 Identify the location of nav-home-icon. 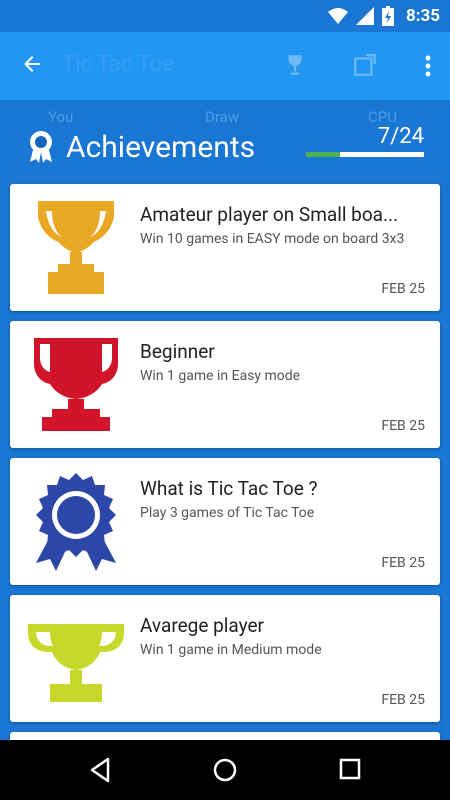
(225, 770).